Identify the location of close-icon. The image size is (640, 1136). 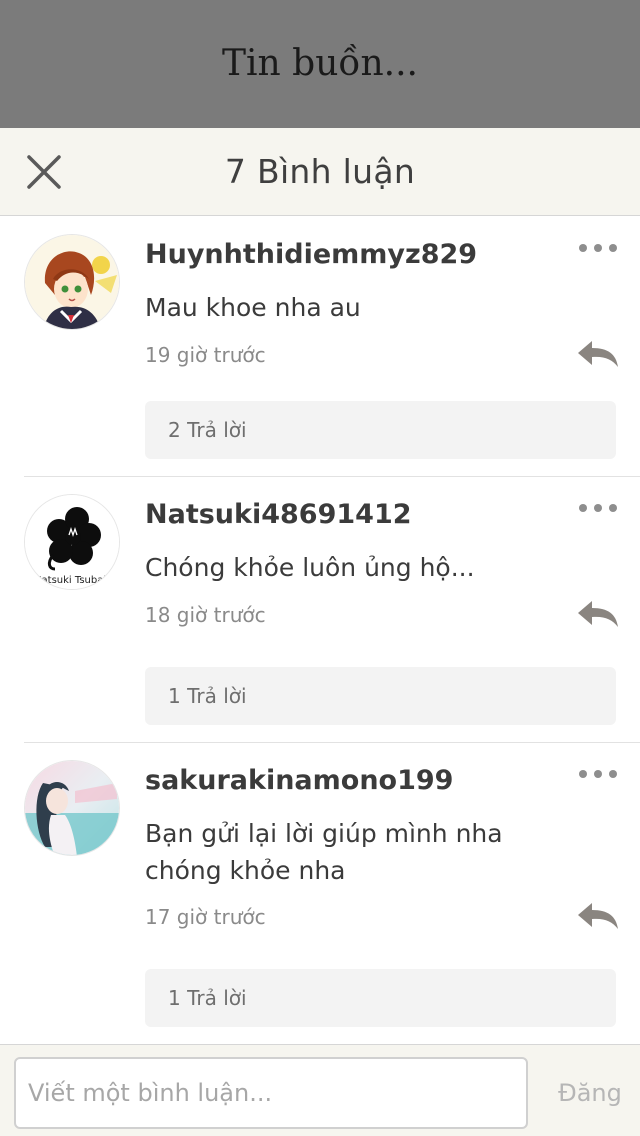
(44, 172).